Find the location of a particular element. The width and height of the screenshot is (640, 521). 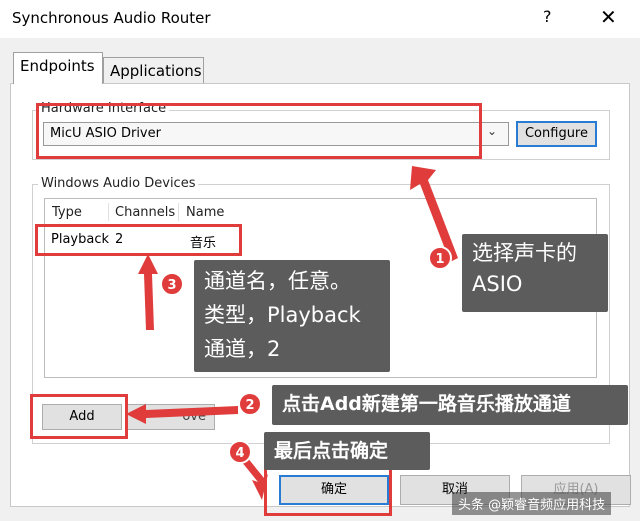

column-channels: Channels is located at coordinates (145, 212).